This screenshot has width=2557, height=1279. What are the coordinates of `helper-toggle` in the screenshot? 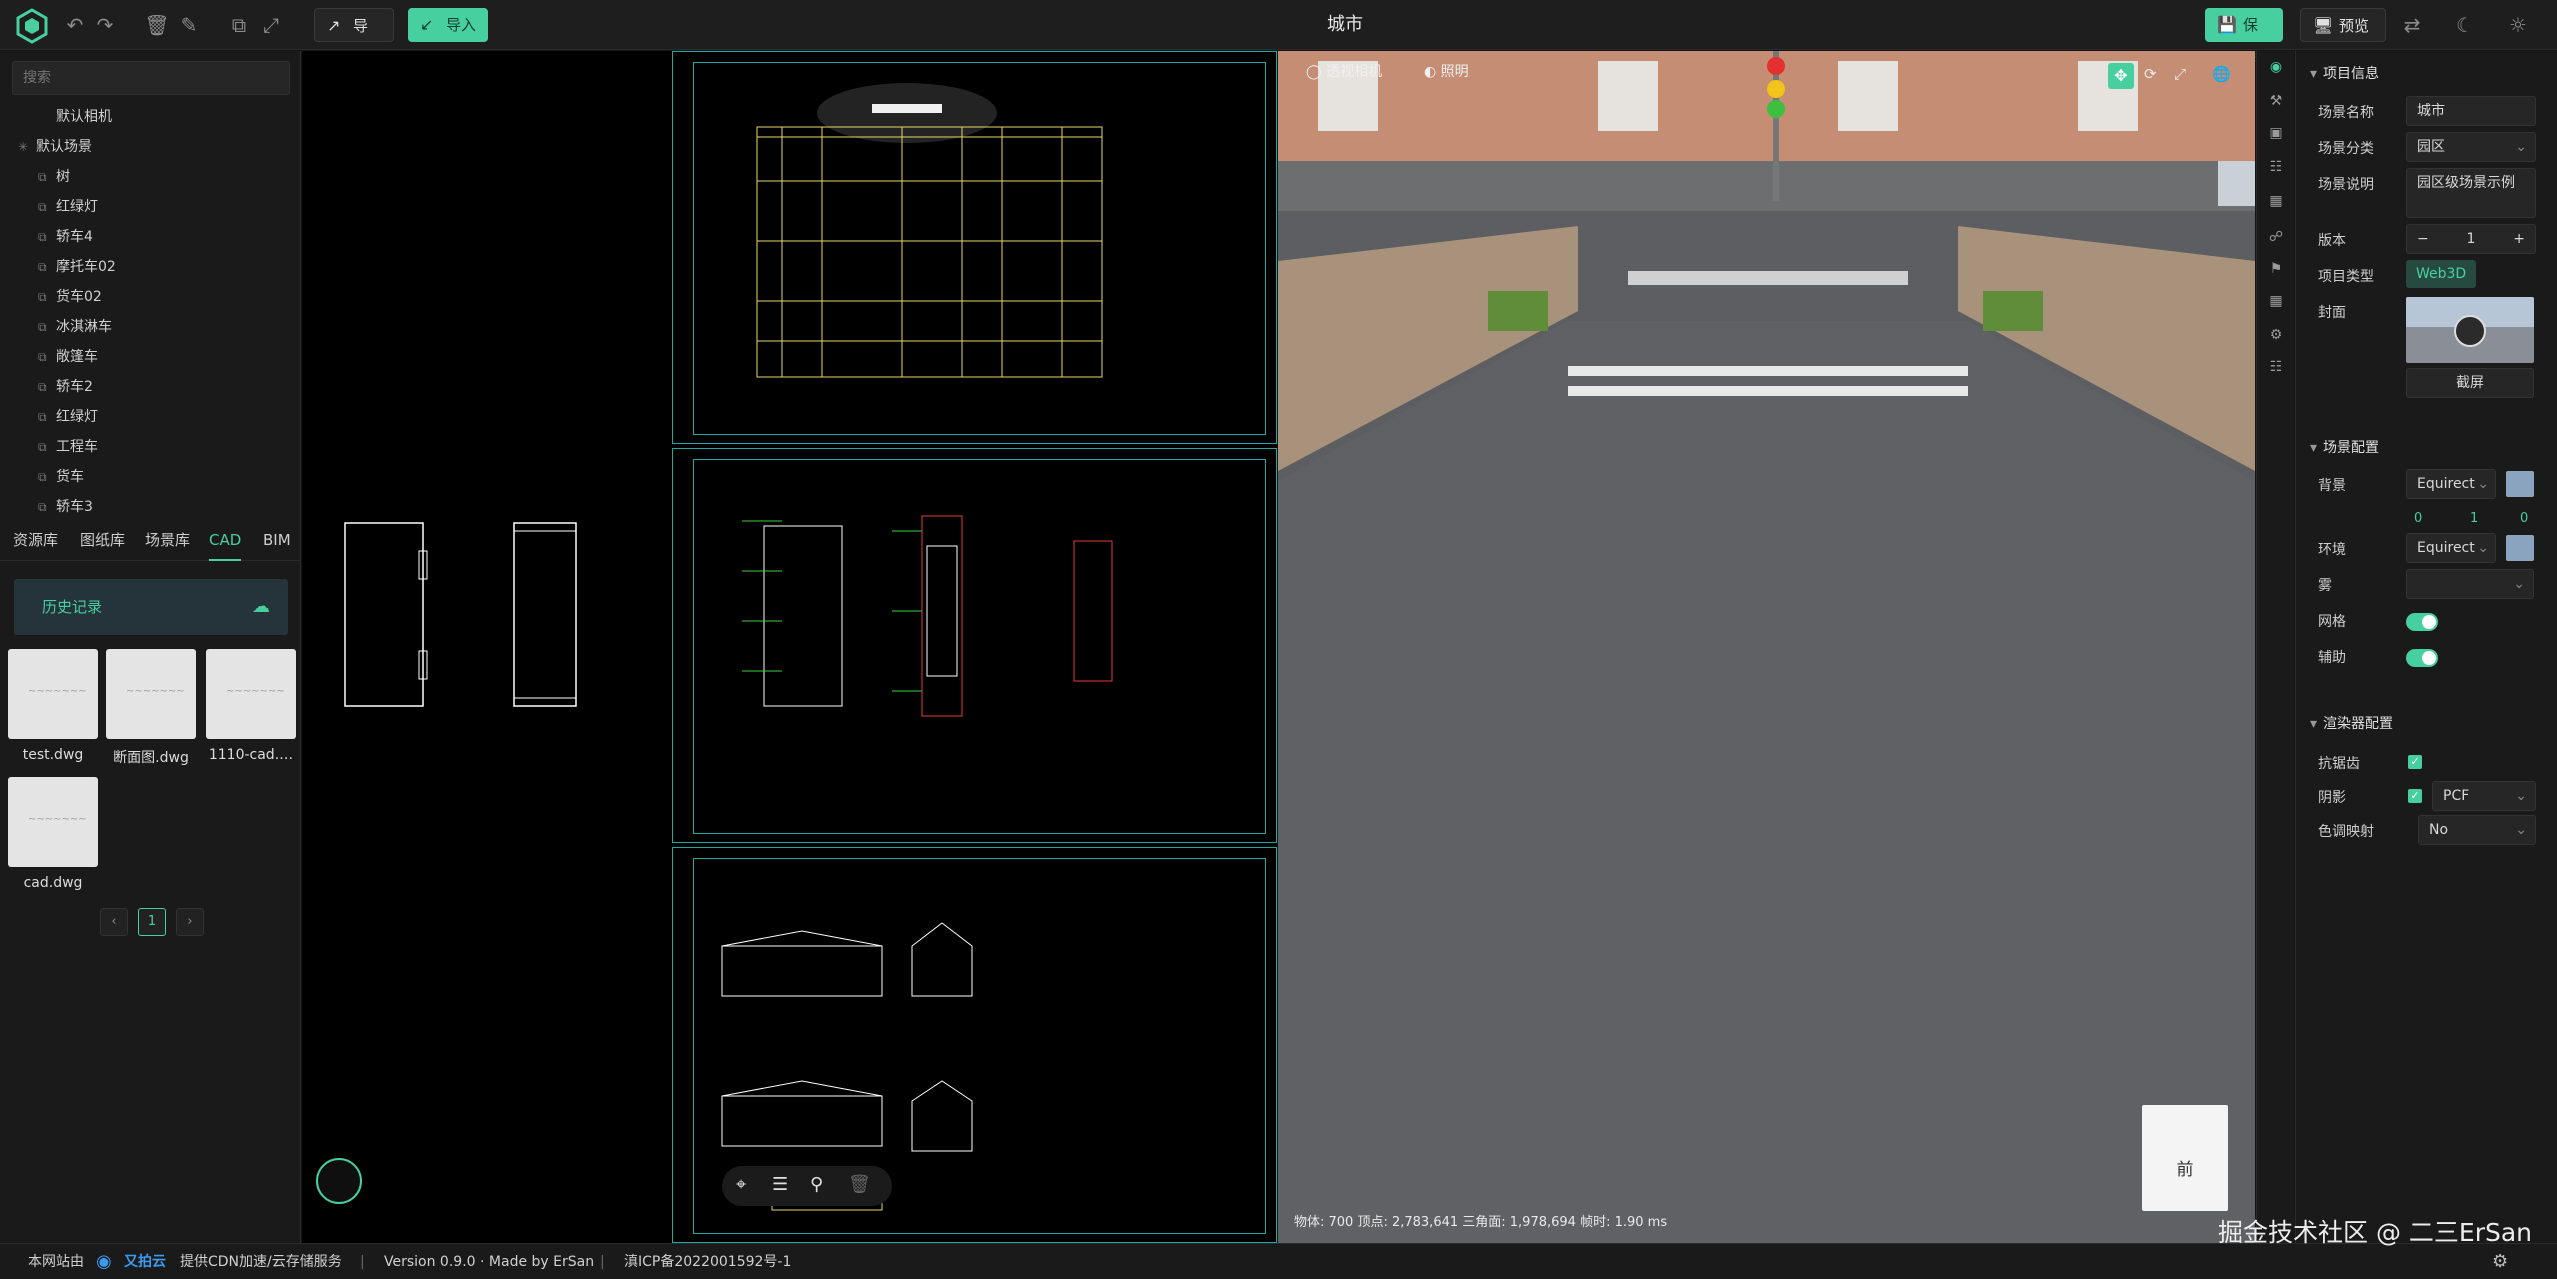 It's located at (2422, 658).